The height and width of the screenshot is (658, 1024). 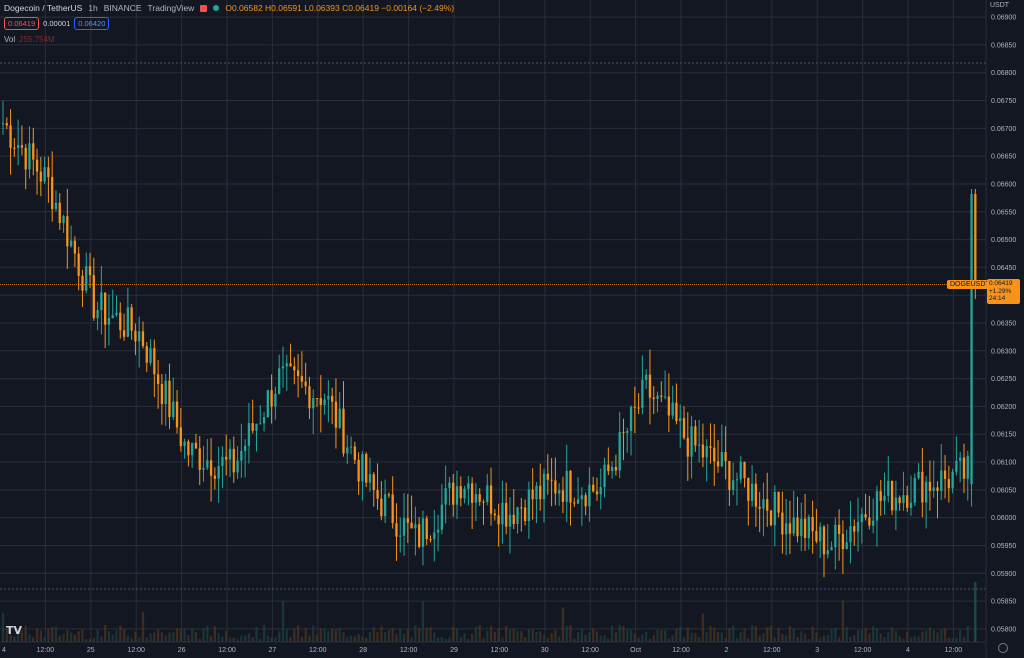 What do you see at coordinates (14, 630) in the screenshot?
I see `tradingview-logo: TV` at bounding box center [14, 630].